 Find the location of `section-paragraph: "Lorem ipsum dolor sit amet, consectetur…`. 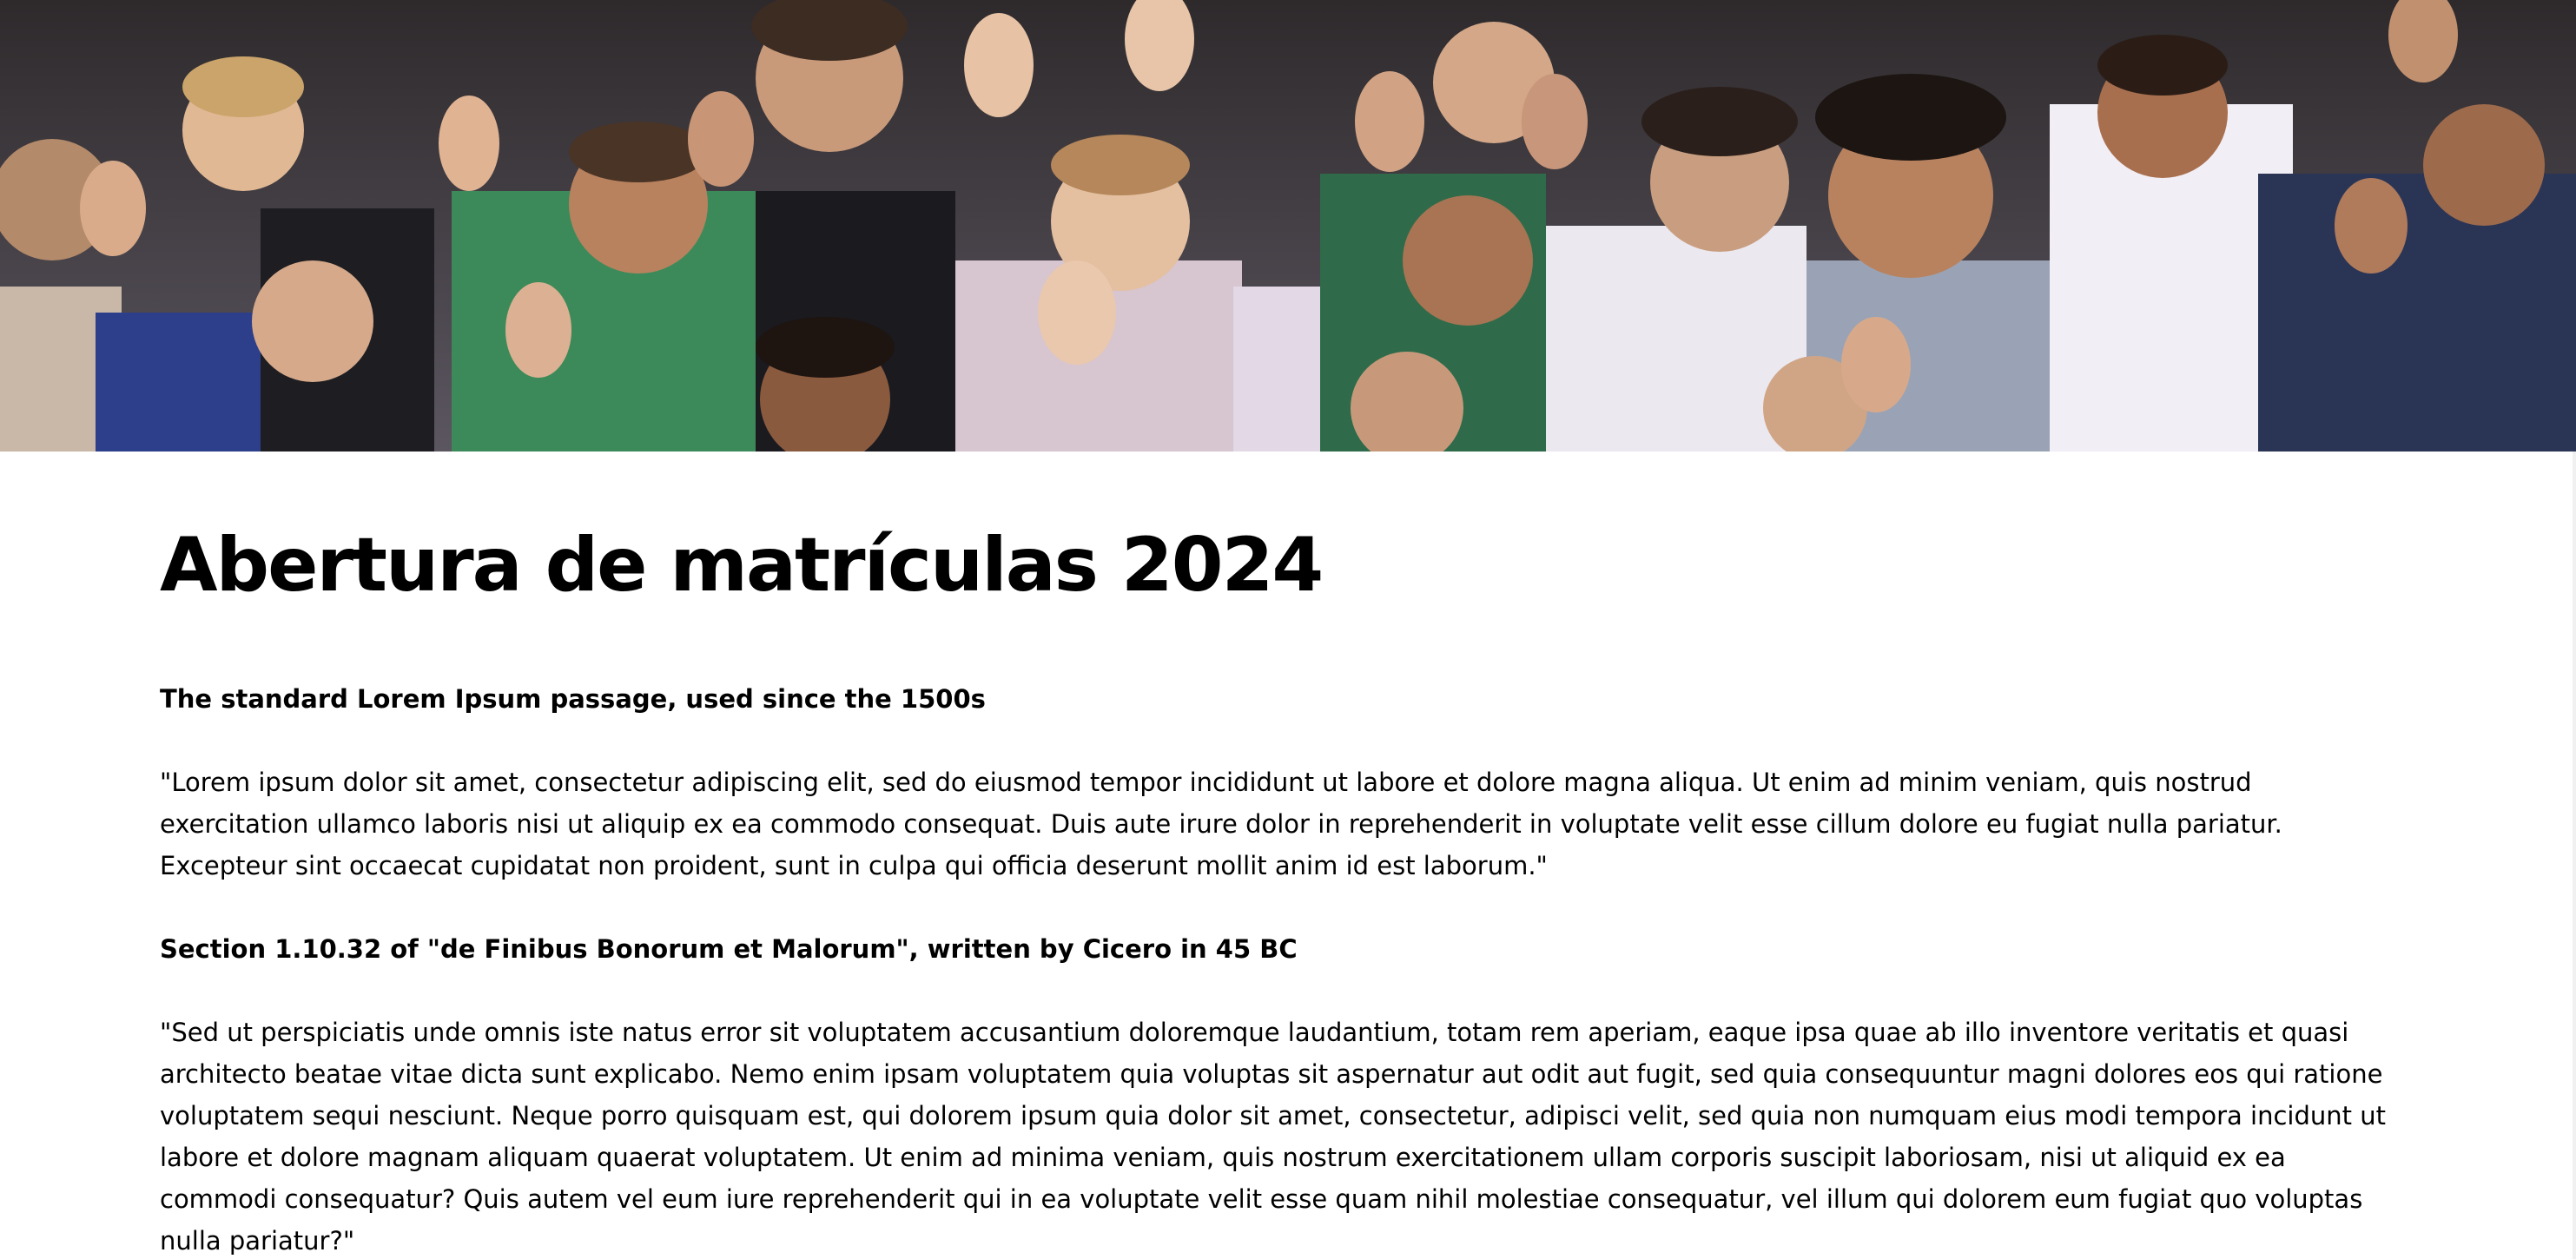

section-paragraph: "Lorem ipsum dolor sit amet, consectetur… is located at coordinates (1221, 824).